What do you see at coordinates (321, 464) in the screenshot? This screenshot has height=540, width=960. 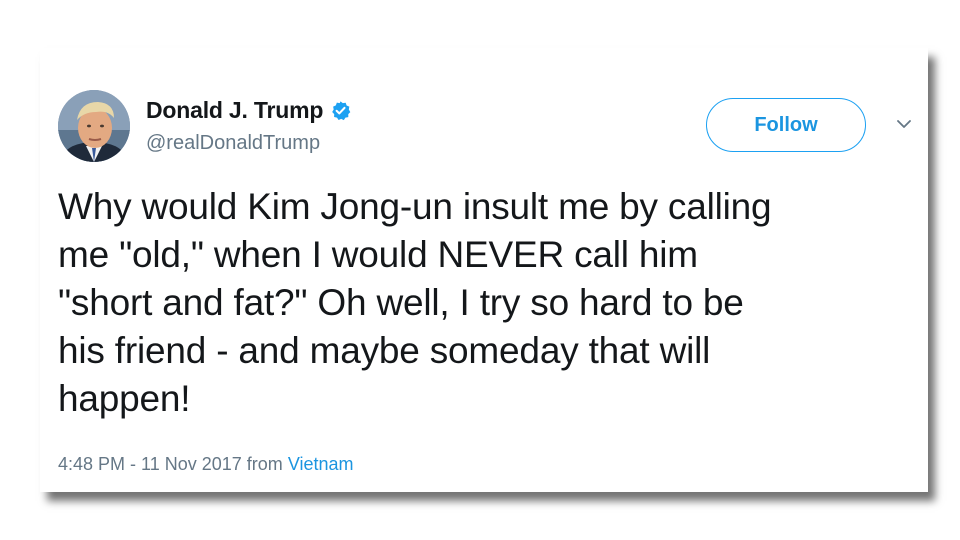 I see `tweet-location-link: Vietnam` at bounding box center [321, 464].